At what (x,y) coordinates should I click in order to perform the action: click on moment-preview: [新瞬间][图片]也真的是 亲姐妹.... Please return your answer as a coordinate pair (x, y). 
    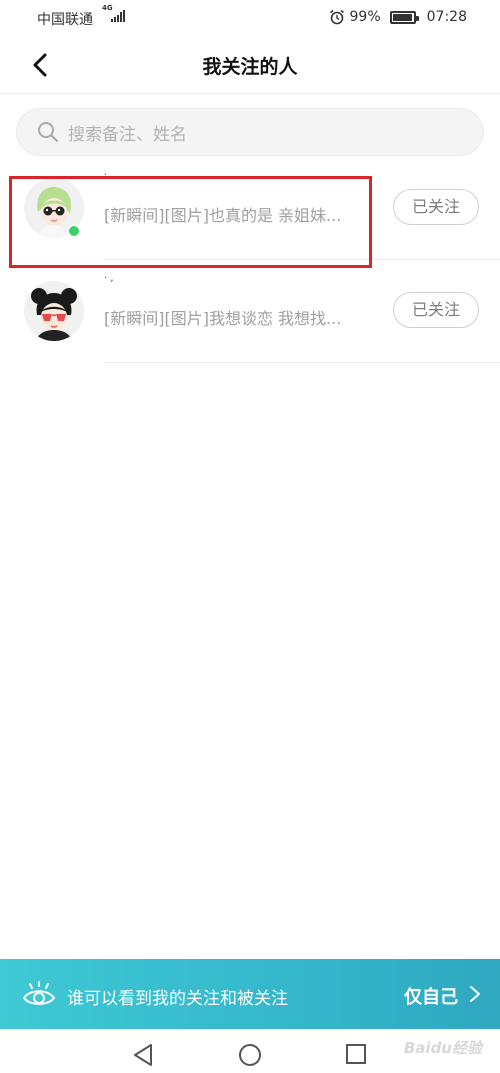
    Looking at the image, I should click on (223, 215).